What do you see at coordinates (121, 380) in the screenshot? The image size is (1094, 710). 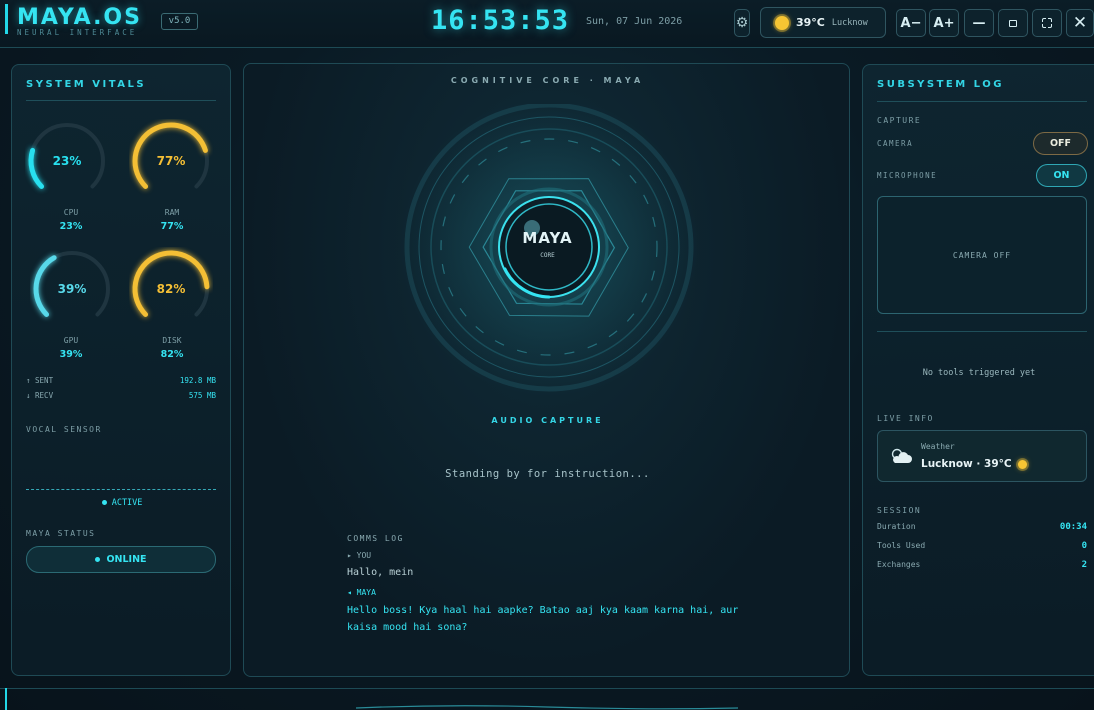 I see `net-sent-row: ↑ SENT 192.8 MB` at bounding box center [121, 380].